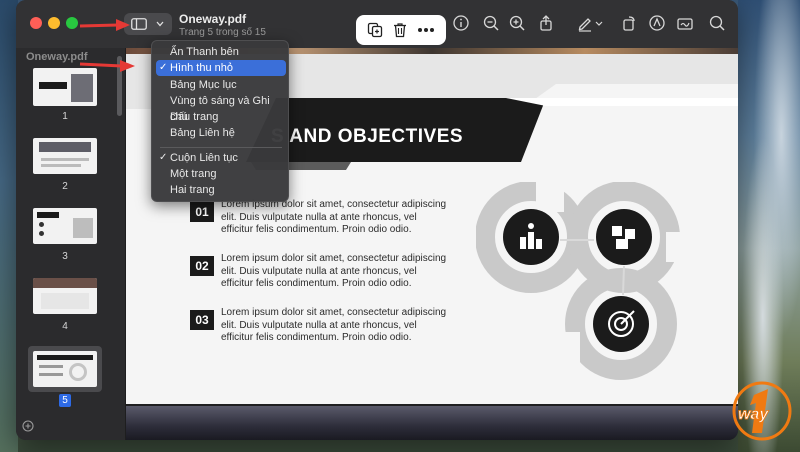 The width and height of the screenshot is (800, 452). I want to click on trash-icon, so click(400, 30).